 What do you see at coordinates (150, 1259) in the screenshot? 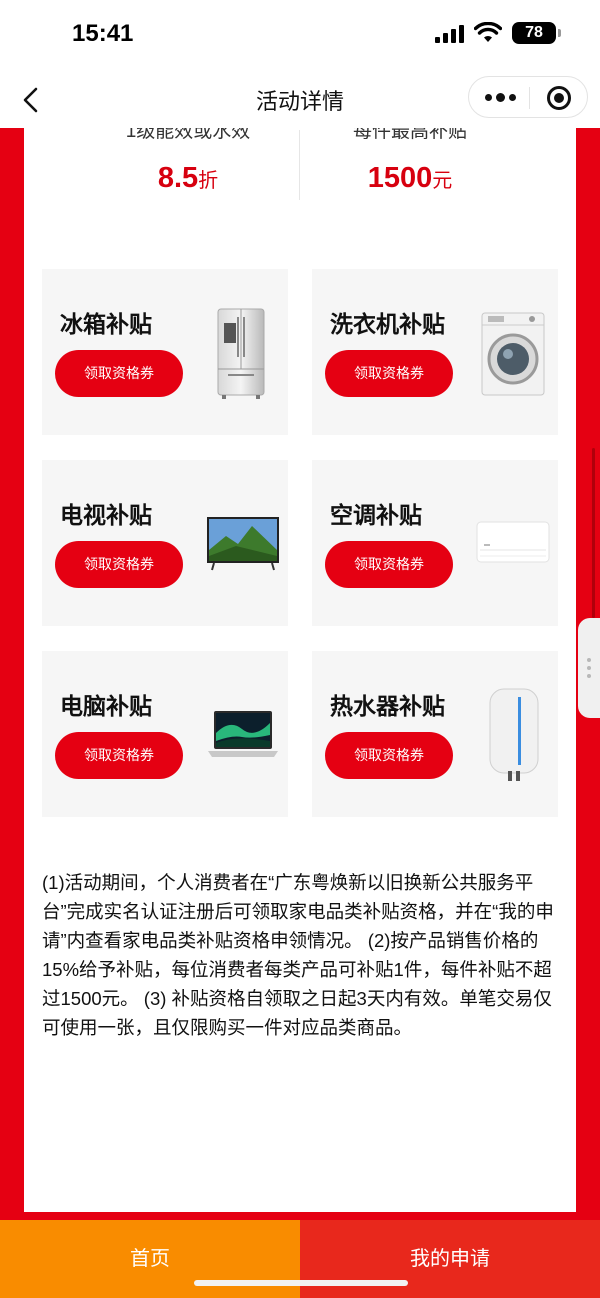
I see `tab-home: 首页` at bounding box center [150, 1259].